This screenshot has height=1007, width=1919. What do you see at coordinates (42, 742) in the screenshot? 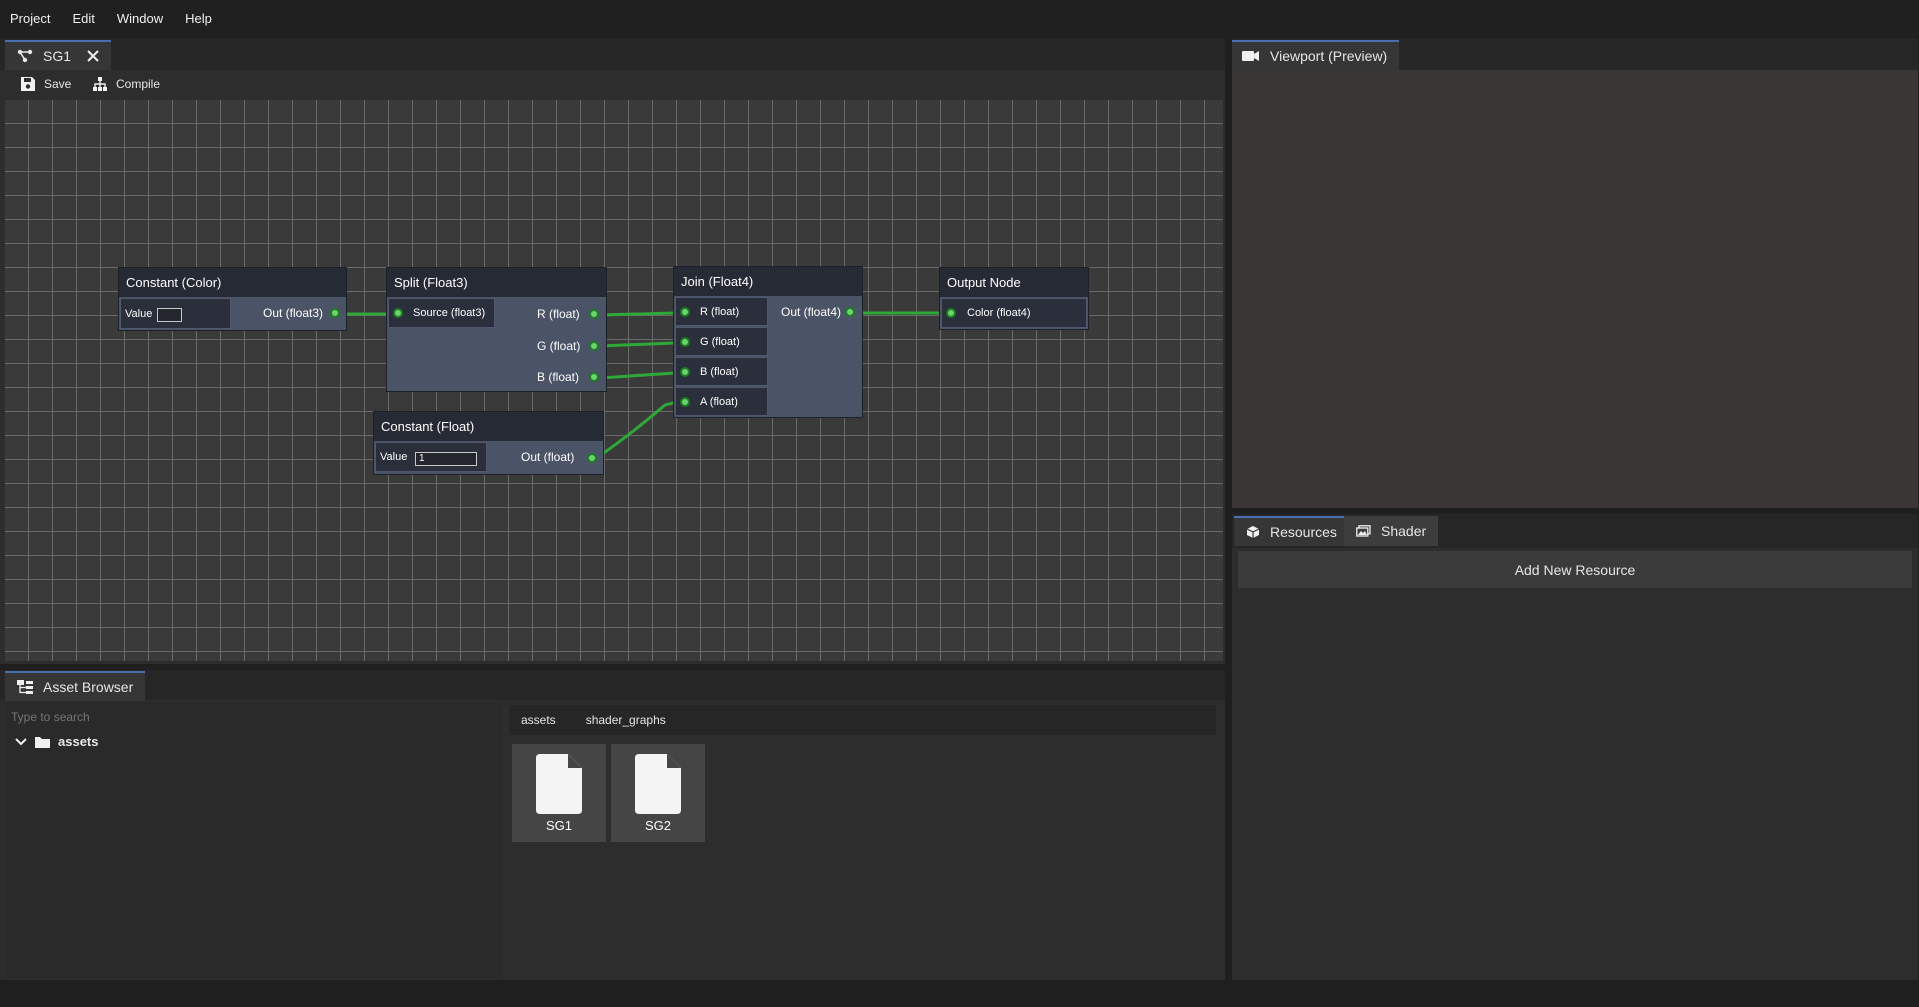
I see `folder-icon` at bounding box center [42, 742].